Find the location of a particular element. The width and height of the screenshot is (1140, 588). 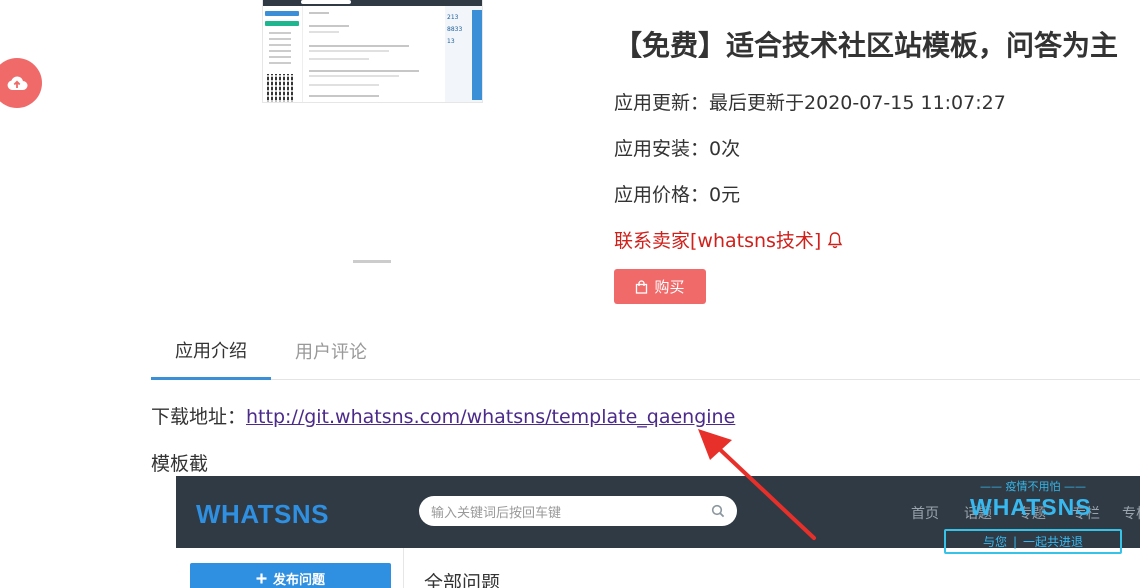

screenshot-post-question-button: 发布问题 is located at coordinates (290, 575).